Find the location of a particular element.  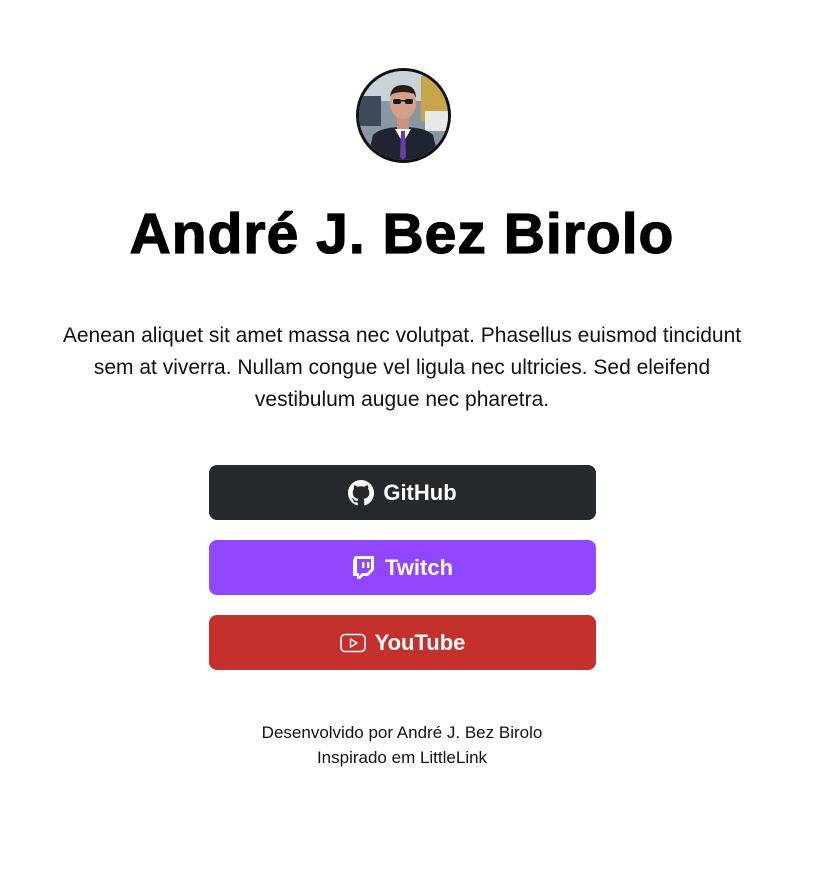

twitch-label: Twitch is located at coordinates (419, 567).